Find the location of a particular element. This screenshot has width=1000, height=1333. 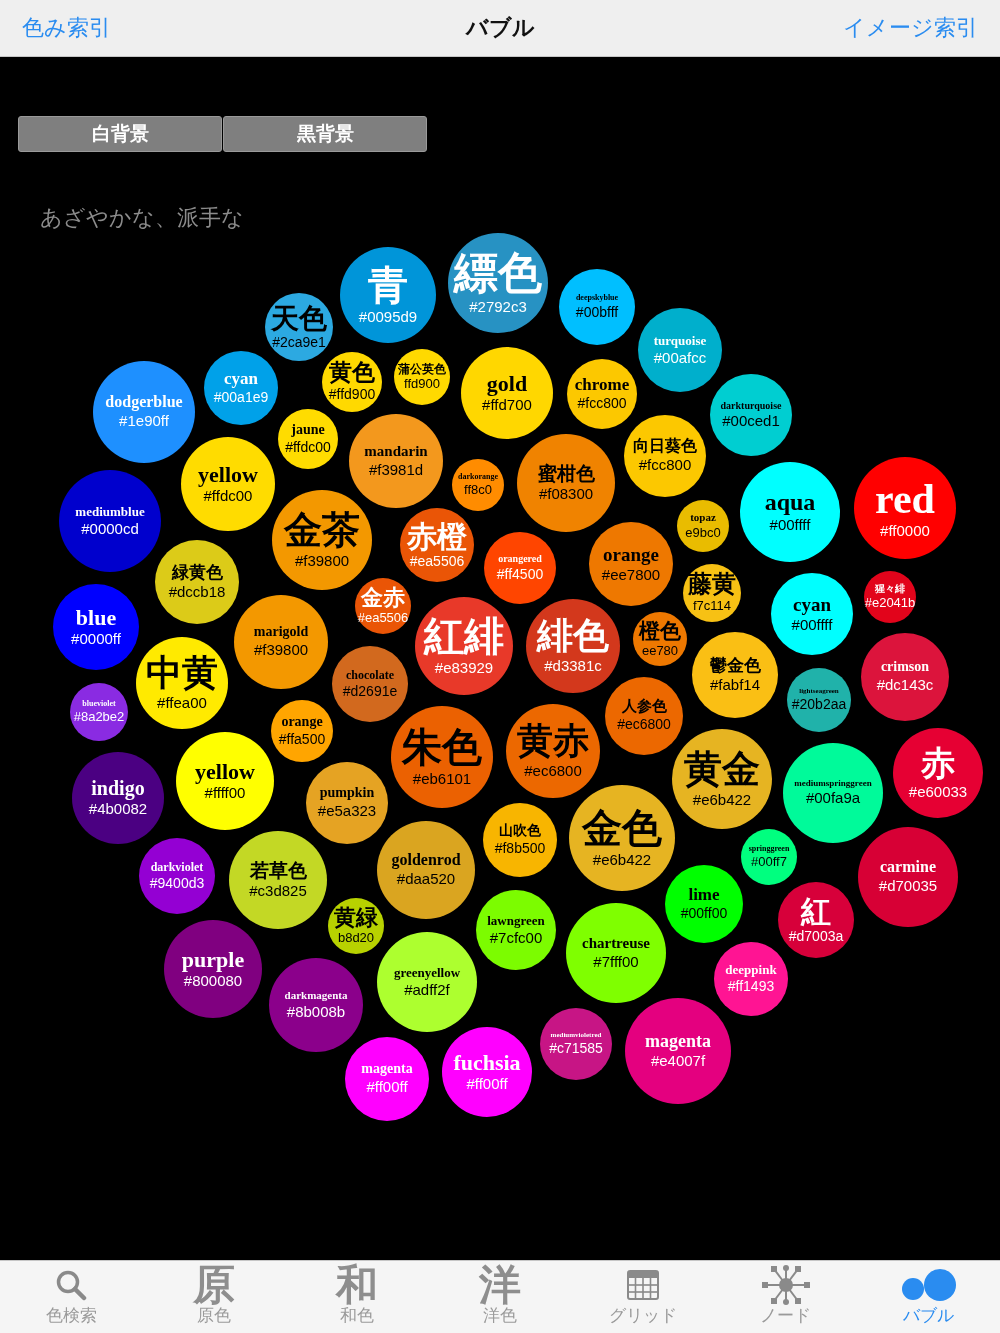

color-bubble: 猩々緋 #e2041b is located at coordinates (890, 597).